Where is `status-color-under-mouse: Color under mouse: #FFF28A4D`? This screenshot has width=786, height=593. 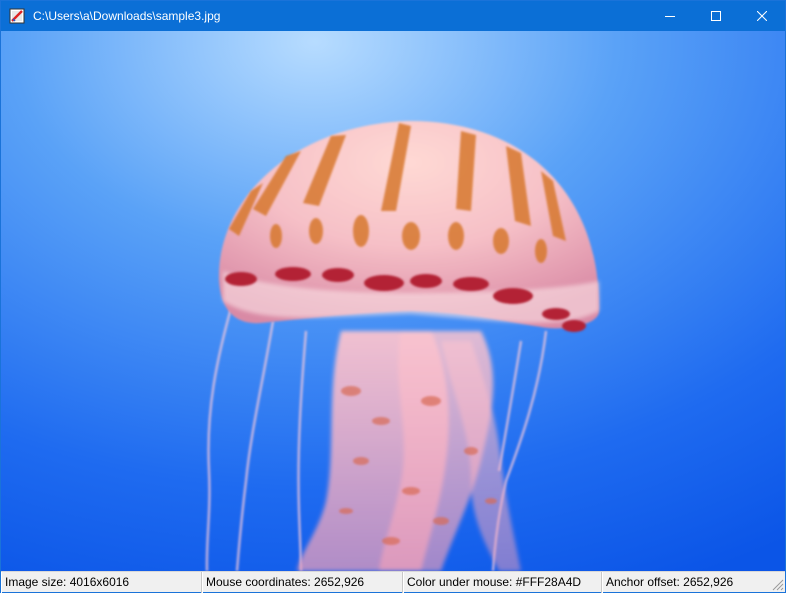 status-color-under-mouse: Color under mouse: #FFF28A4D is located at coordinates (502, 582).